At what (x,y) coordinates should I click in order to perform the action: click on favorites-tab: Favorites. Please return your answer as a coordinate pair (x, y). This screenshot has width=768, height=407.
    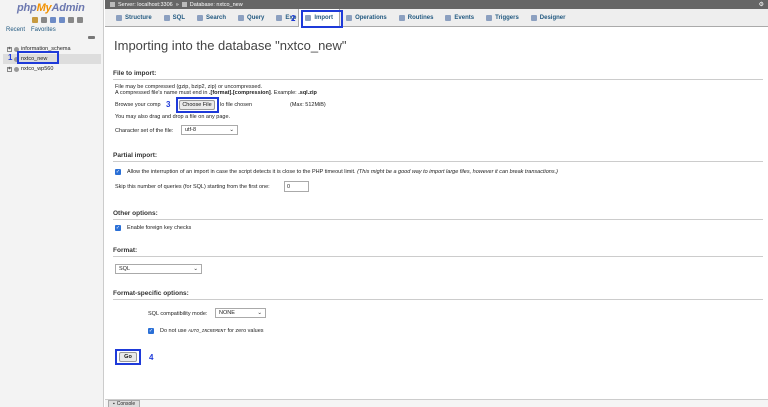
    Looking at the image, I should click on (43, 30).